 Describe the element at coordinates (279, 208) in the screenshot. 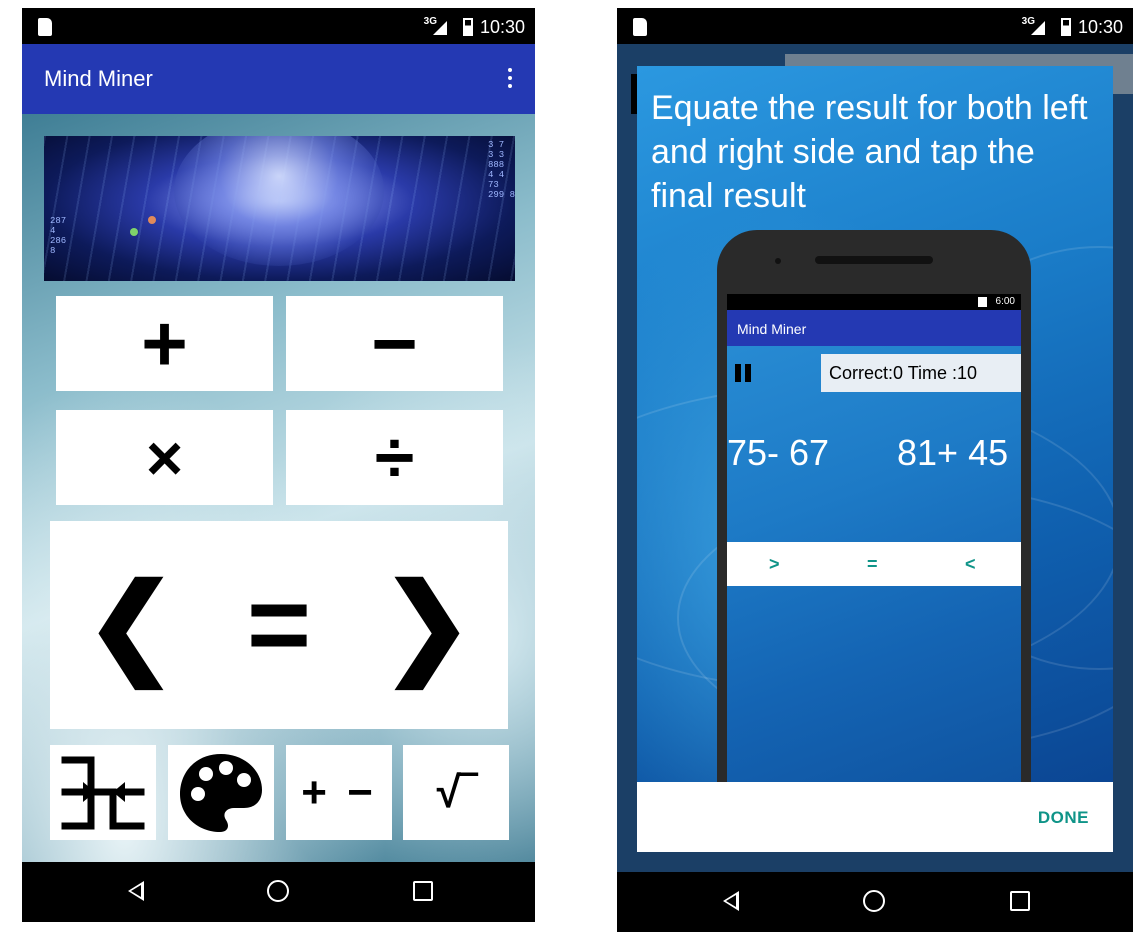

I see `brain-banner-image: 287 4 286 8 3 7 3 3 888 4 4 73 299 8` at that location.